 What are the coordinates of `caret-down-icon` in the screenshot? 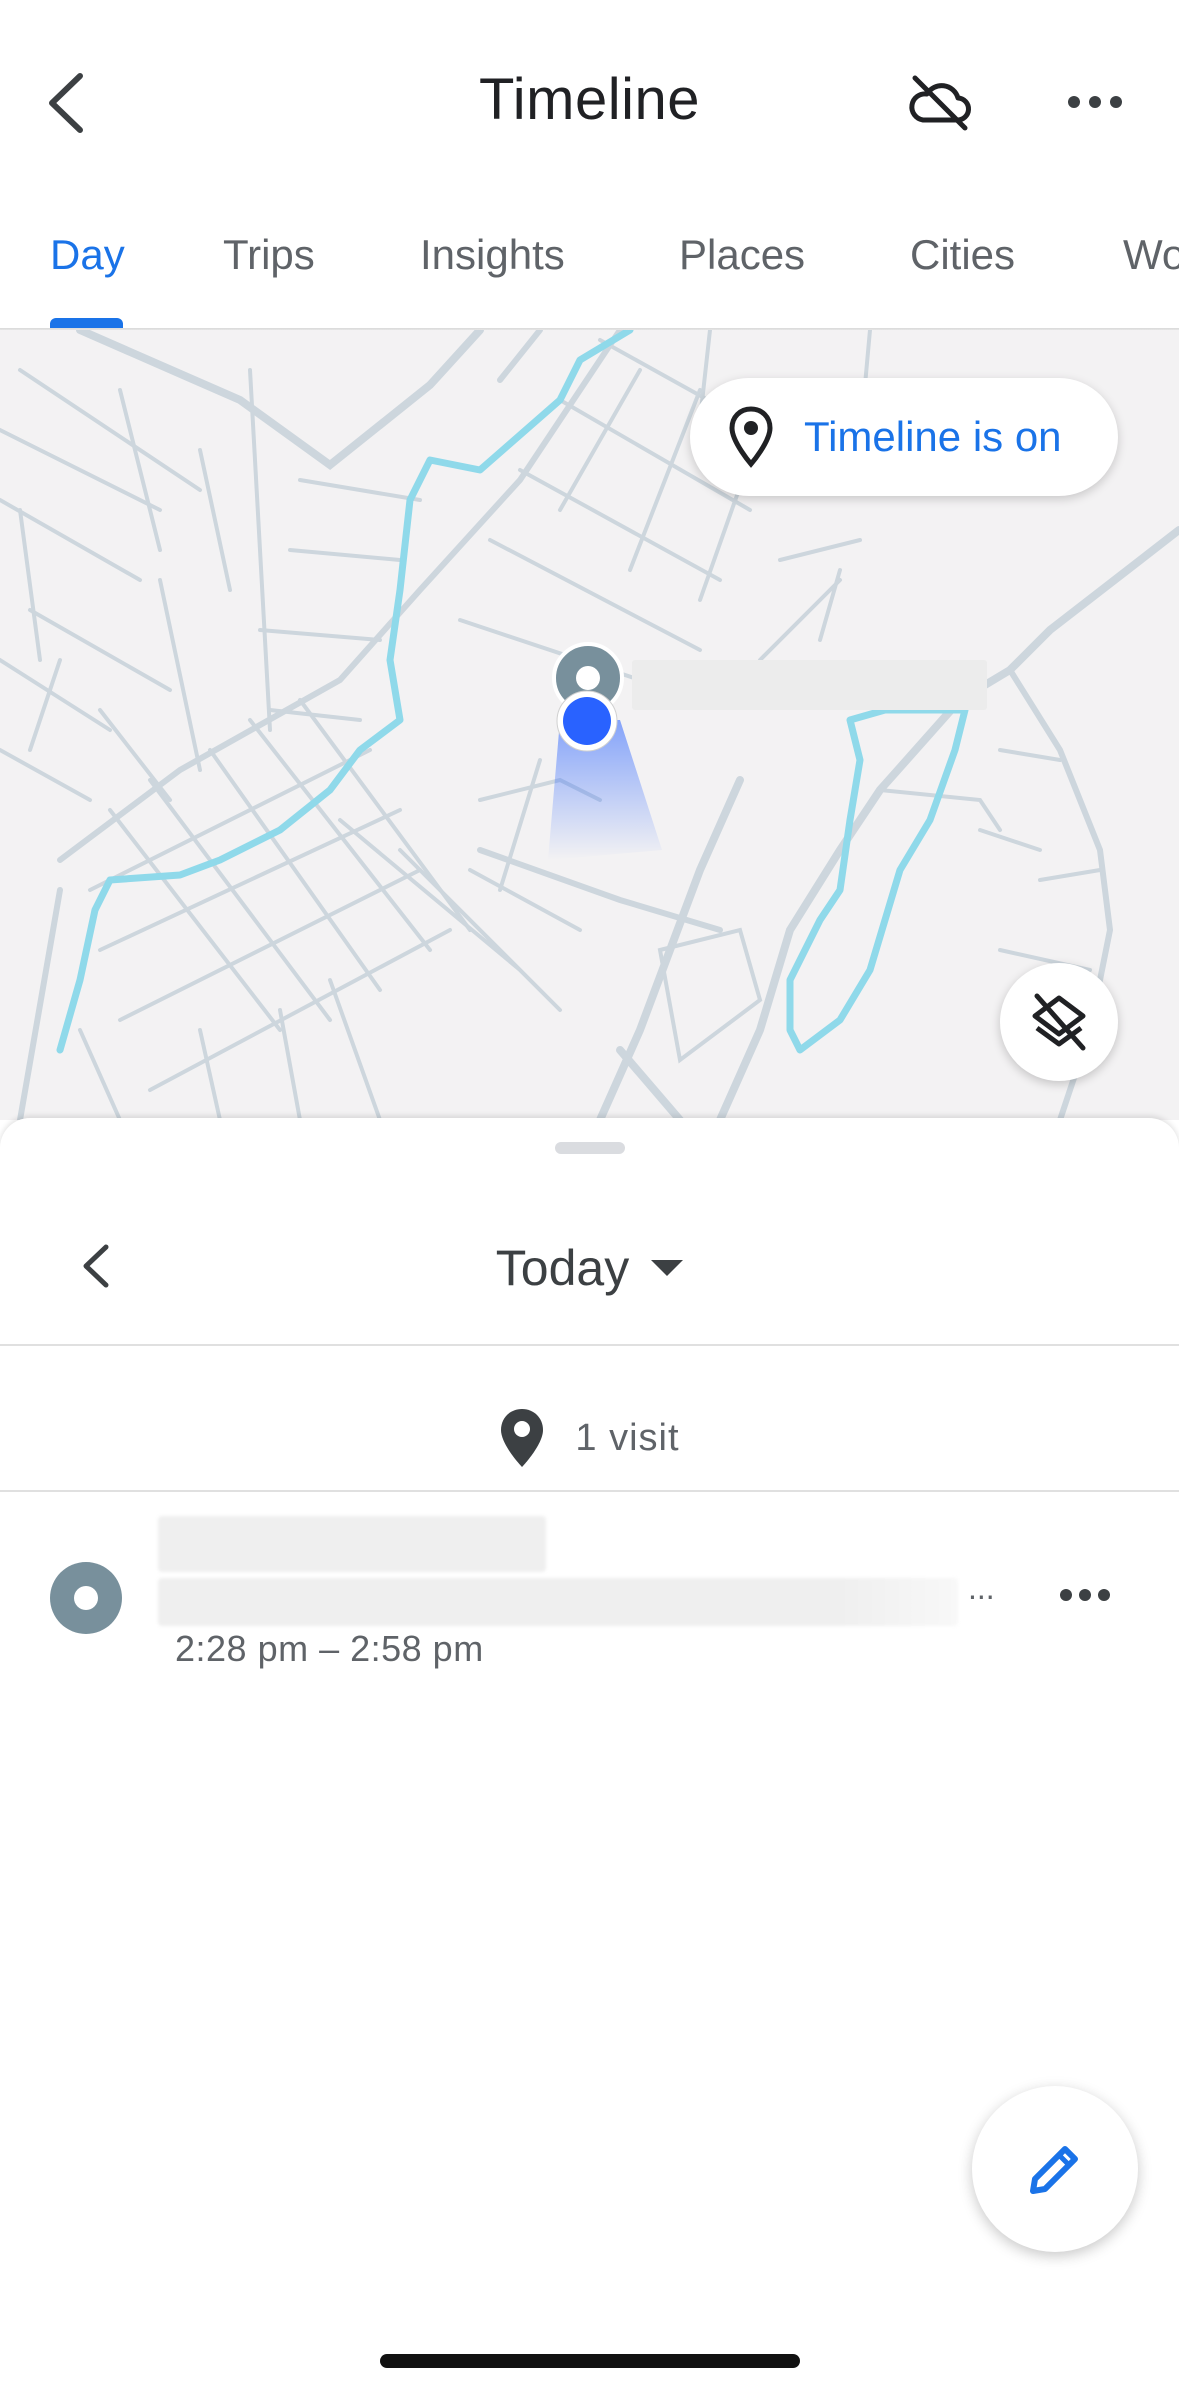 It's located at (667, 1268).